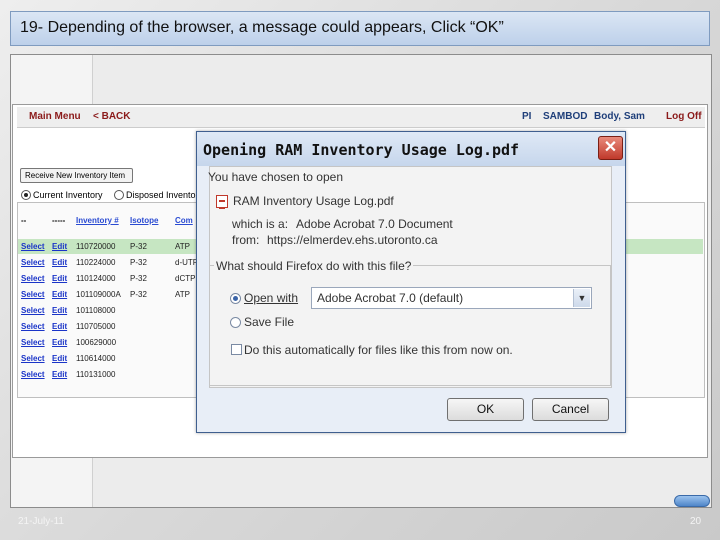 The width and height of the screenshot is (720, 540). I want to click on from-label: from:, so click(246, 240).